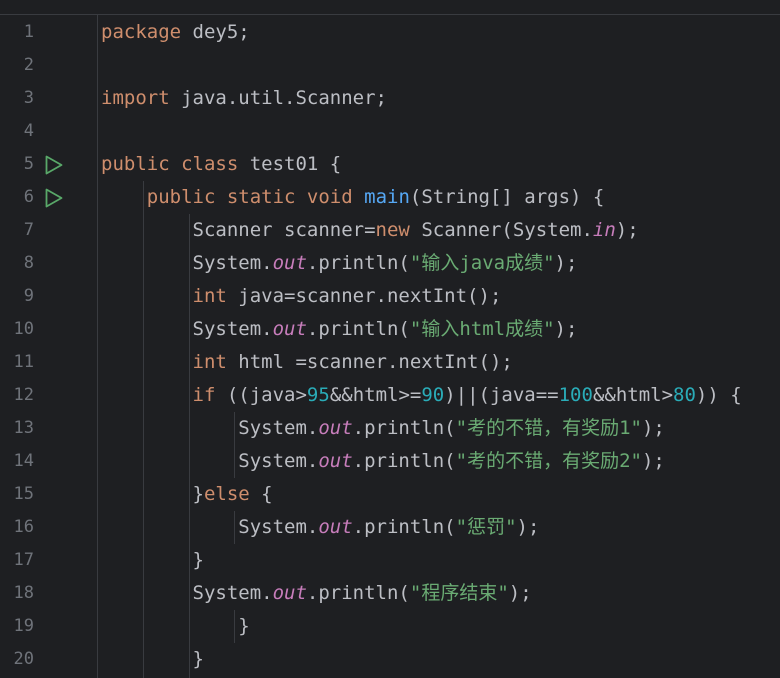 The width and height of the screenshot is (780, 678). What do you see at coordinates (320, 527) in the screenshot?
I see `code-text: System.out.println("惩罚");` at bounding box center [320, 527].